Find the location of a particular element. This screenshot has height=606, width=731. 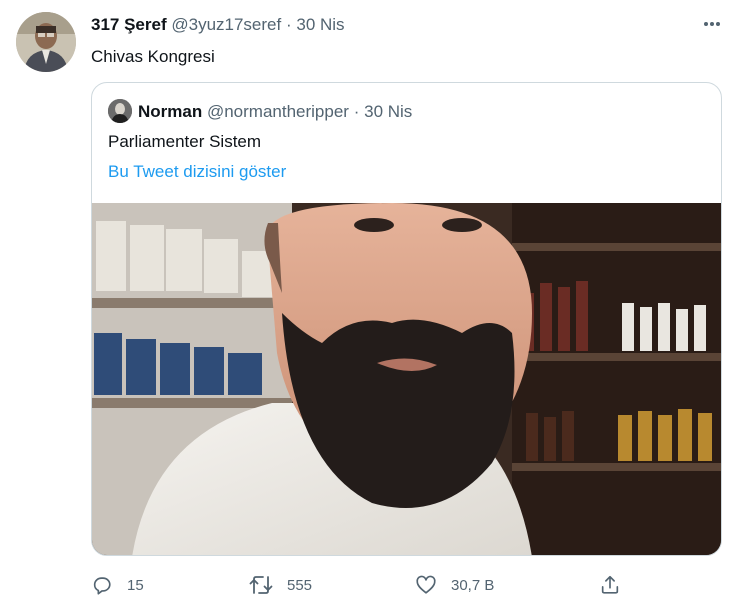

retweet-count: 555 is located at coordinates (300, 585).